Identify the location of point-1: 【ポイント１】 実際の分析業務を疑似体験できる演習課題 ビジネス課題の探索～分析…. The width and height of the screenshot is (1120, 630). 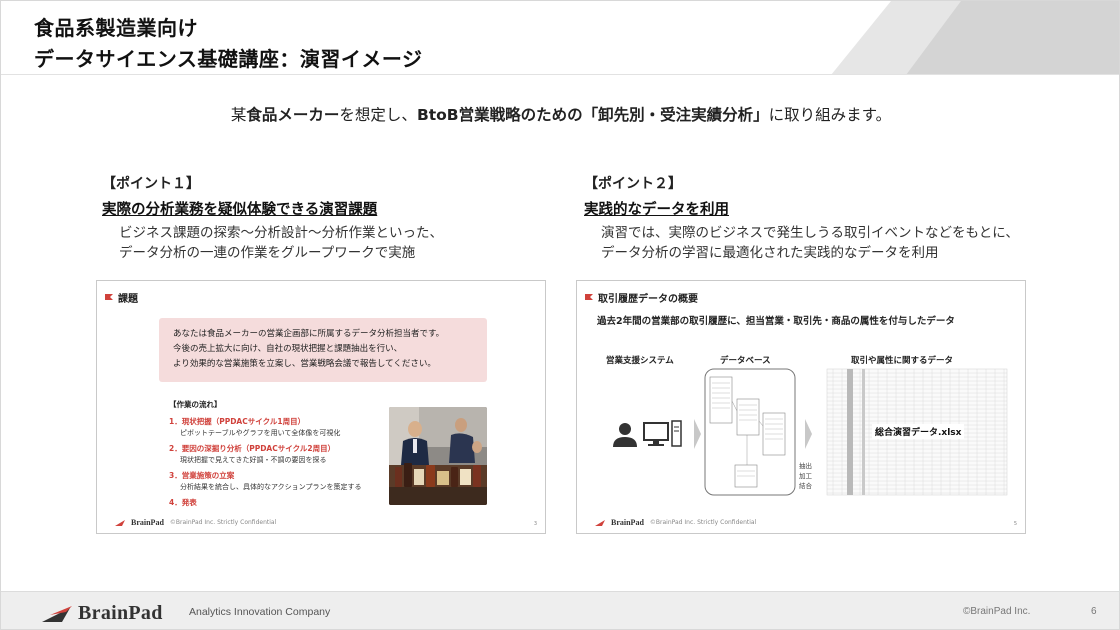
(342, 218).